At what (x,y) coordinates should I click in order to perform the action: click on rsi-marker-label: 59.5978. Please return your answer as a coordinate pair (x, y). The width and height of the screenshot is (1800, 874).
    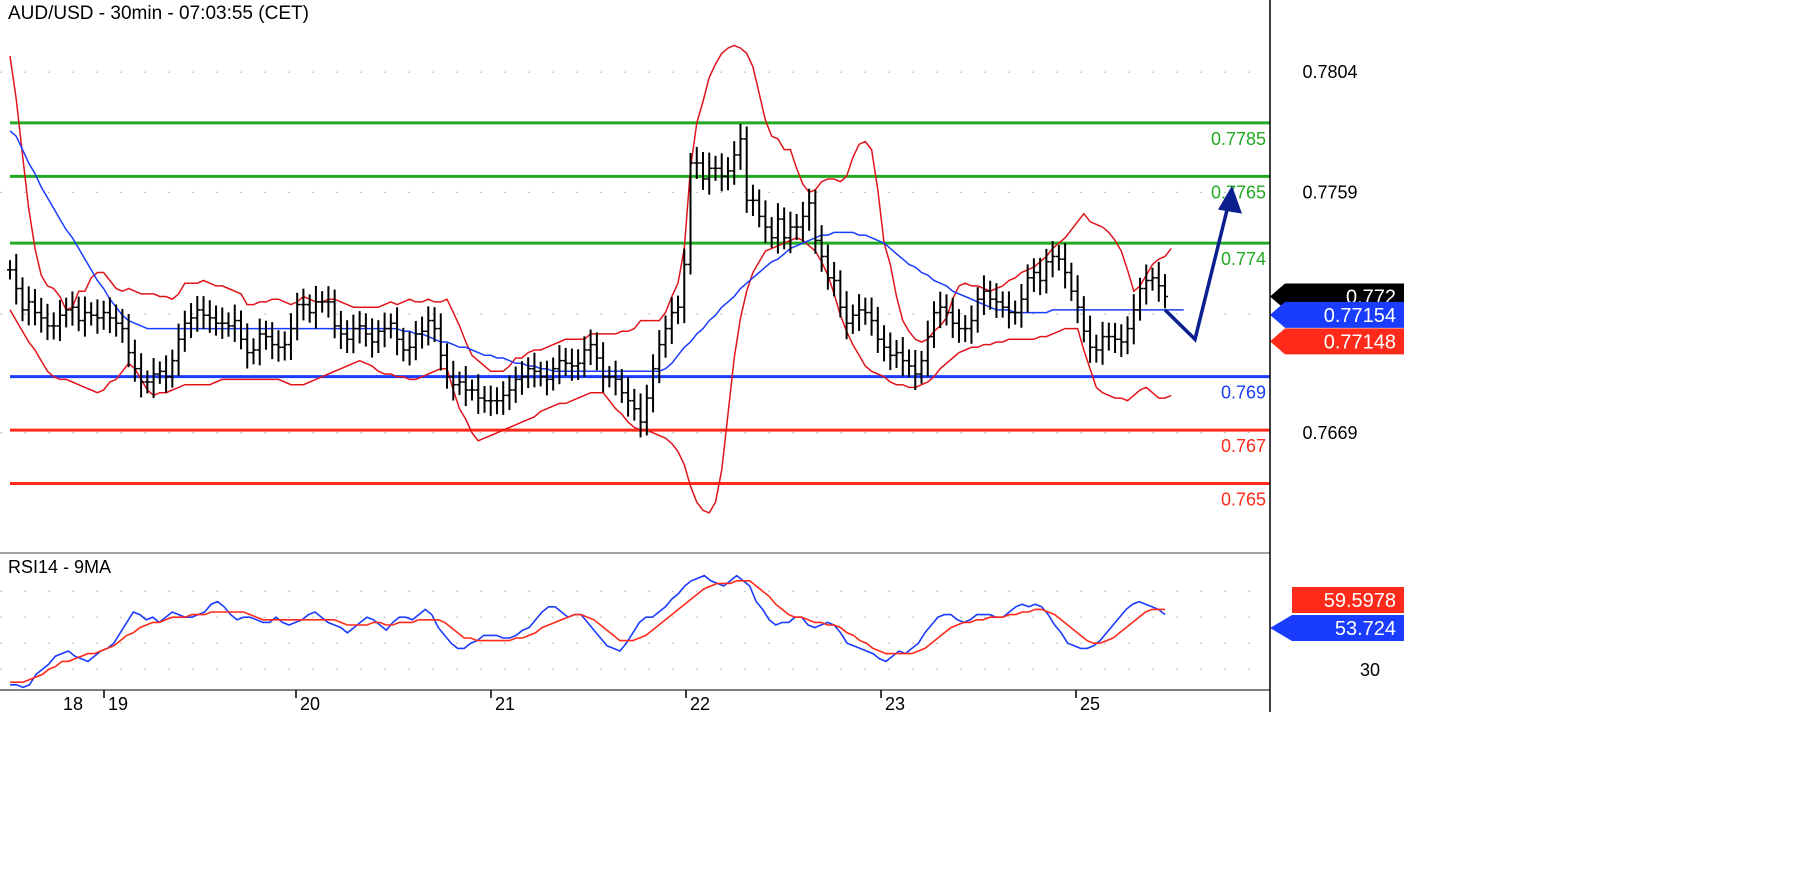
    Looking at the image, I should click on (1360, 601).